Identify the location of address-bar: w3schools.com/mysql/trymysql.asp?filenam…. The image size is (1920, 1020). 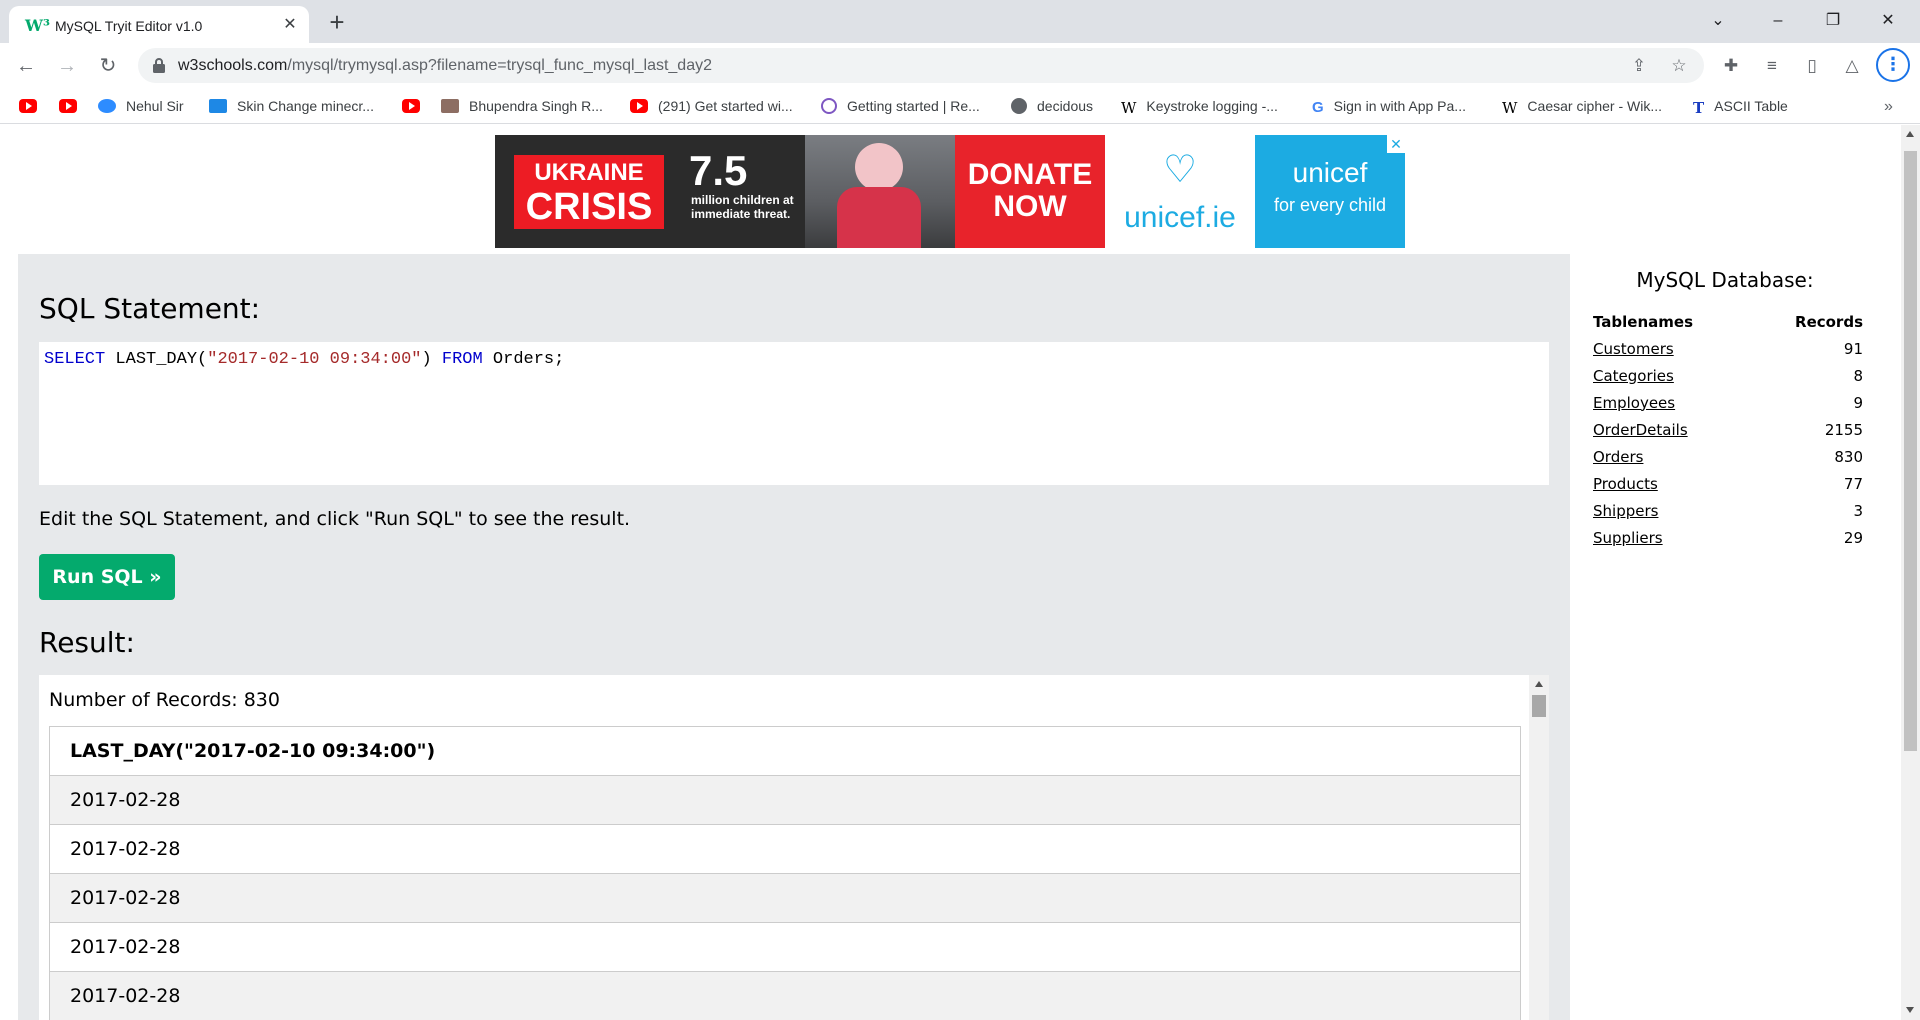
(921, 65).